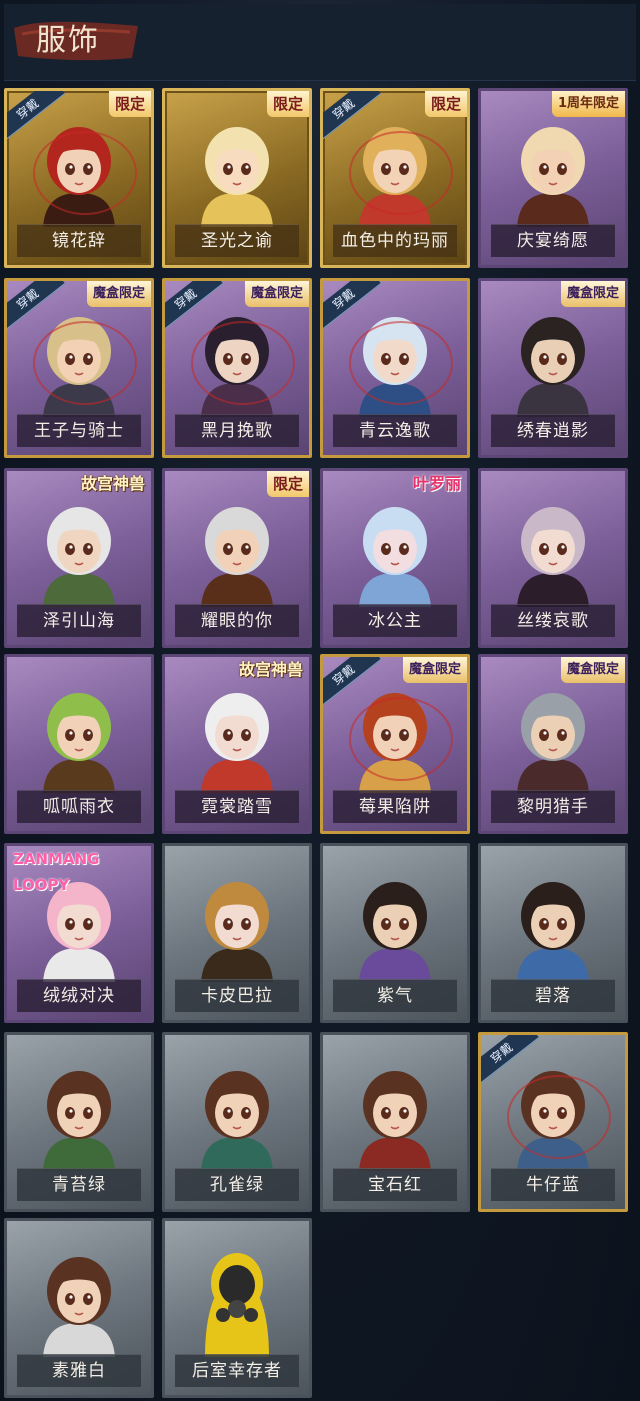 This screenshot has width=640, height=1401. What do you see at coordinates (68, 40) in the screenshot?
I see `page-title: 服饰` at bounding box center [68, 40].